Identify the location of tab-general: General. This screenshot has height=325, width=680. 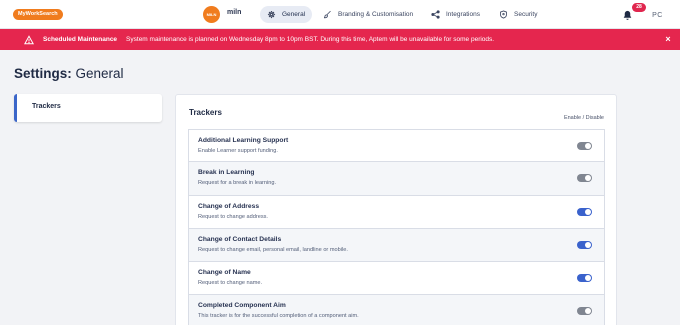
(286, 14).